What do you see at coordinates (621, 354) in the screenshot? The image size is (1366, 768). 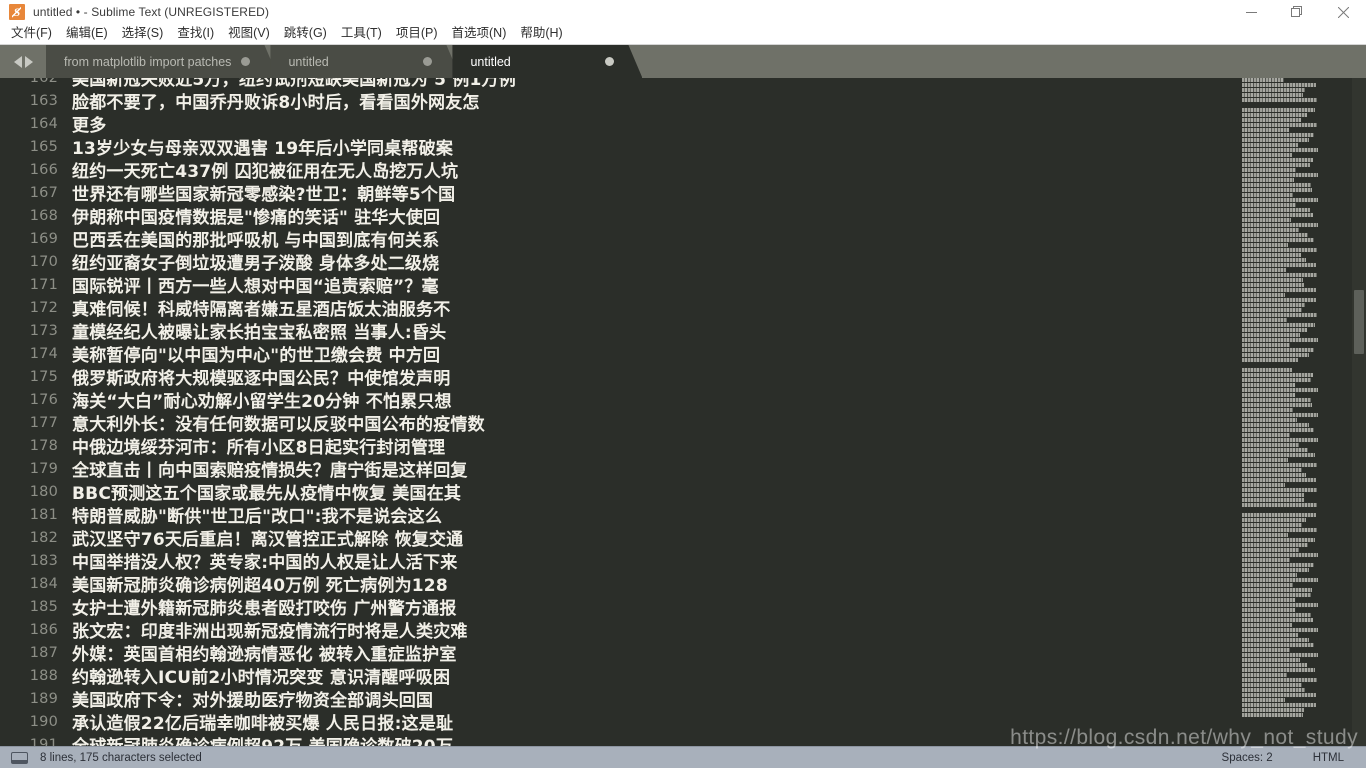 I see `code-line: 174 美称暂停向"以中国为中心"的世卫缴会费 中方回` at bounding box center [621, 354].